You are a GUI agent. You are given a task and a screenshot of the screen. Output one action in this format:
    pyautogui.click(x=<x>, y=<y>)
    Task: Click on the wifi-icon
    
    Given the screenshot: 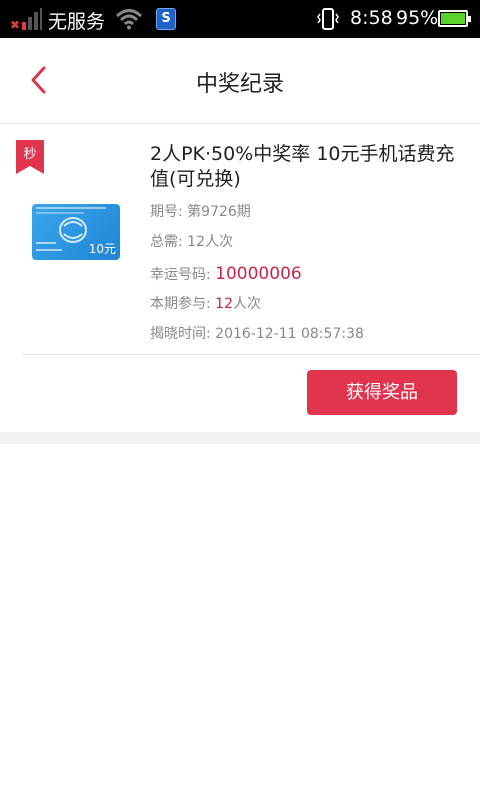 What is the action you would take?
    pyautogui.click(x=129, y=19)
    